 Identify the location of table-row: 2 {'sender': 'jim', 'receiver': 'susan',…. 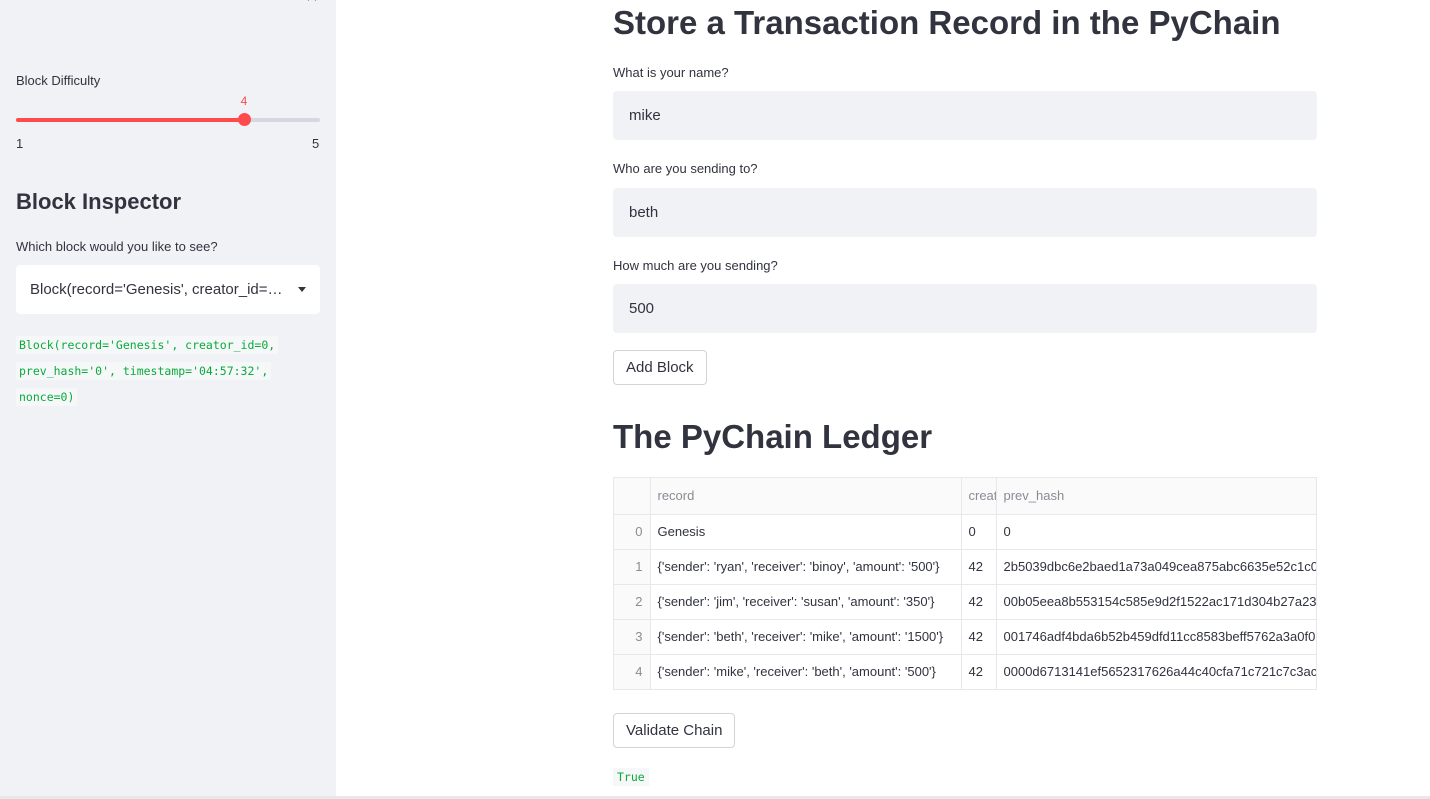
(965, 602).